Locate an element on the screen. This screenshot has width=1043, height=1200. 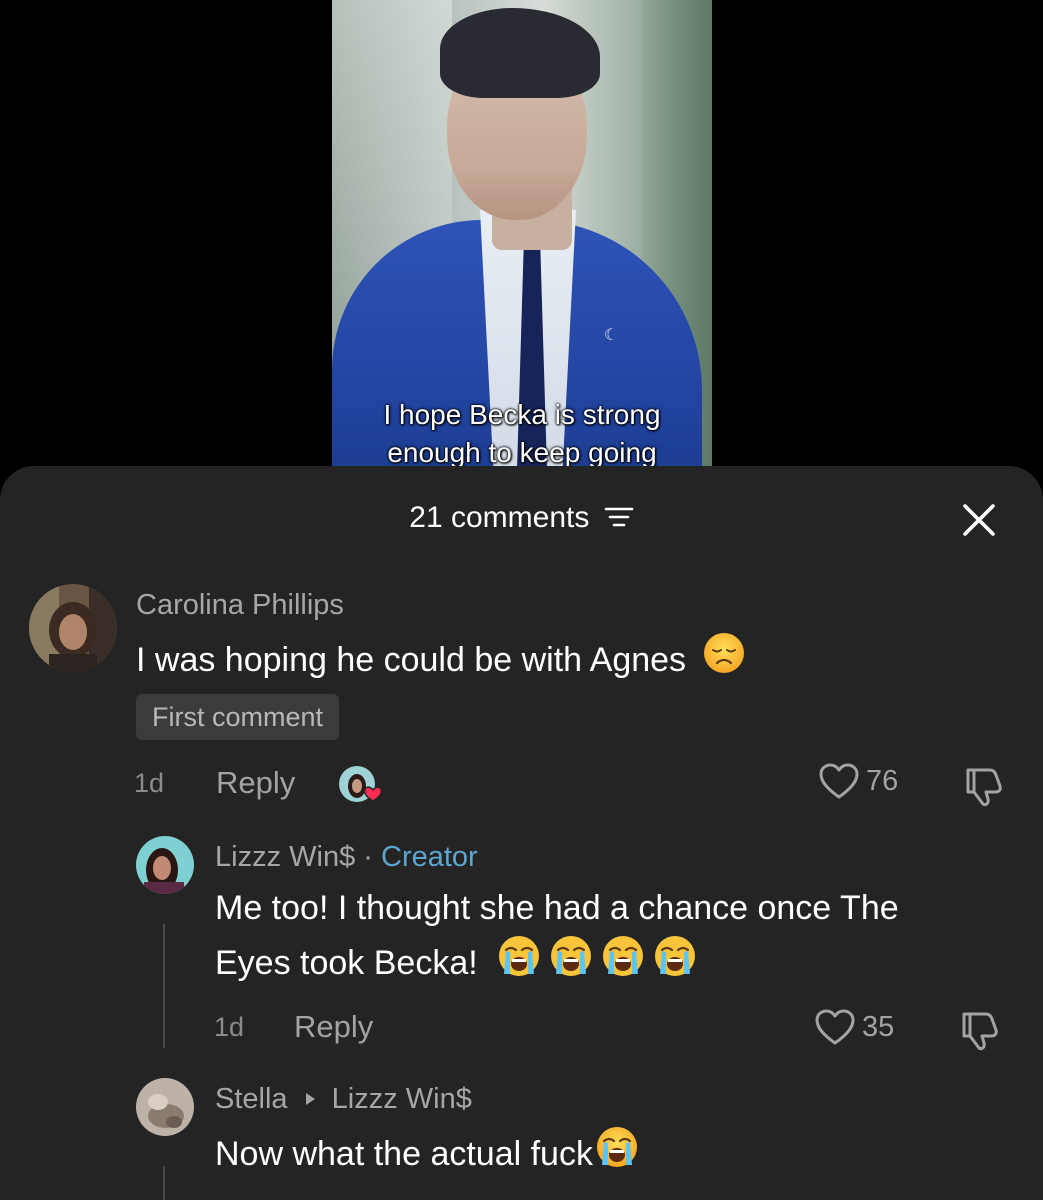
crying-emoji-group is located at coordinates (592, 959).